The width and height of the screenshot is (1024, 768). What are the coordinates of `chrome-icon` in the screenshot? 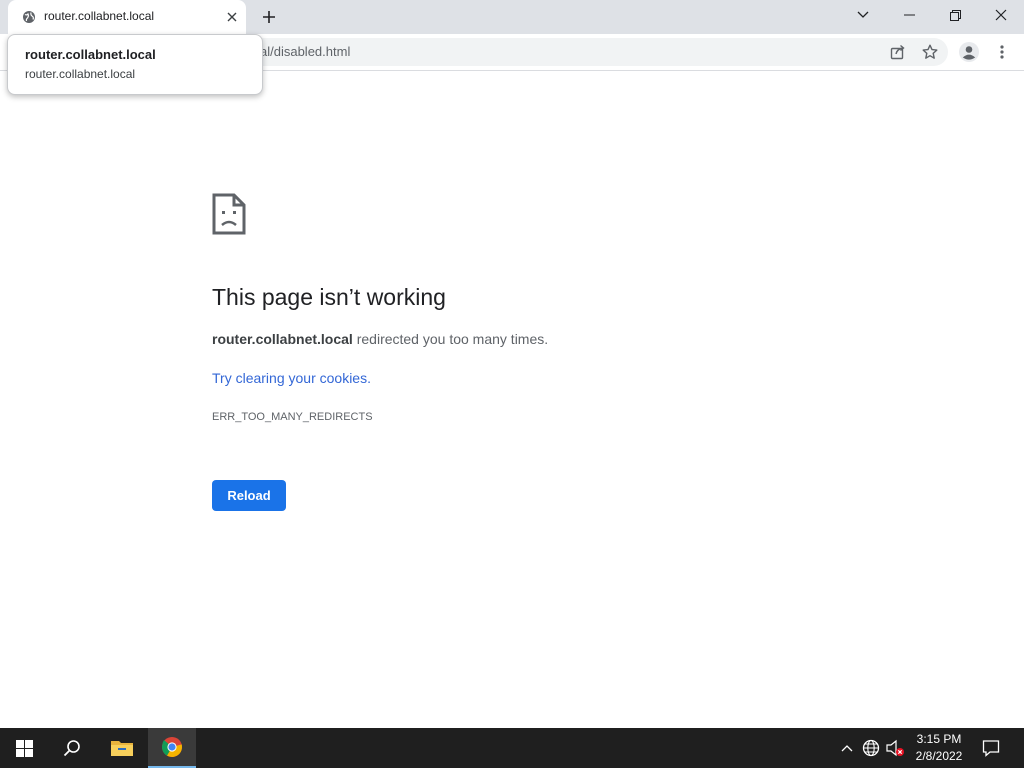 It's located at (172, 748).